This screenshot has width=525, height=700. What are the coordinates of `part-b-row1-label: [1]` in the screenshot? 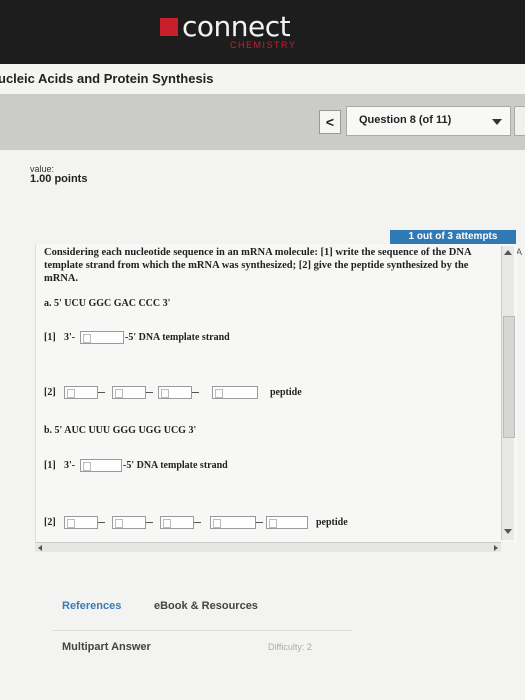 It's located at (50, 465).